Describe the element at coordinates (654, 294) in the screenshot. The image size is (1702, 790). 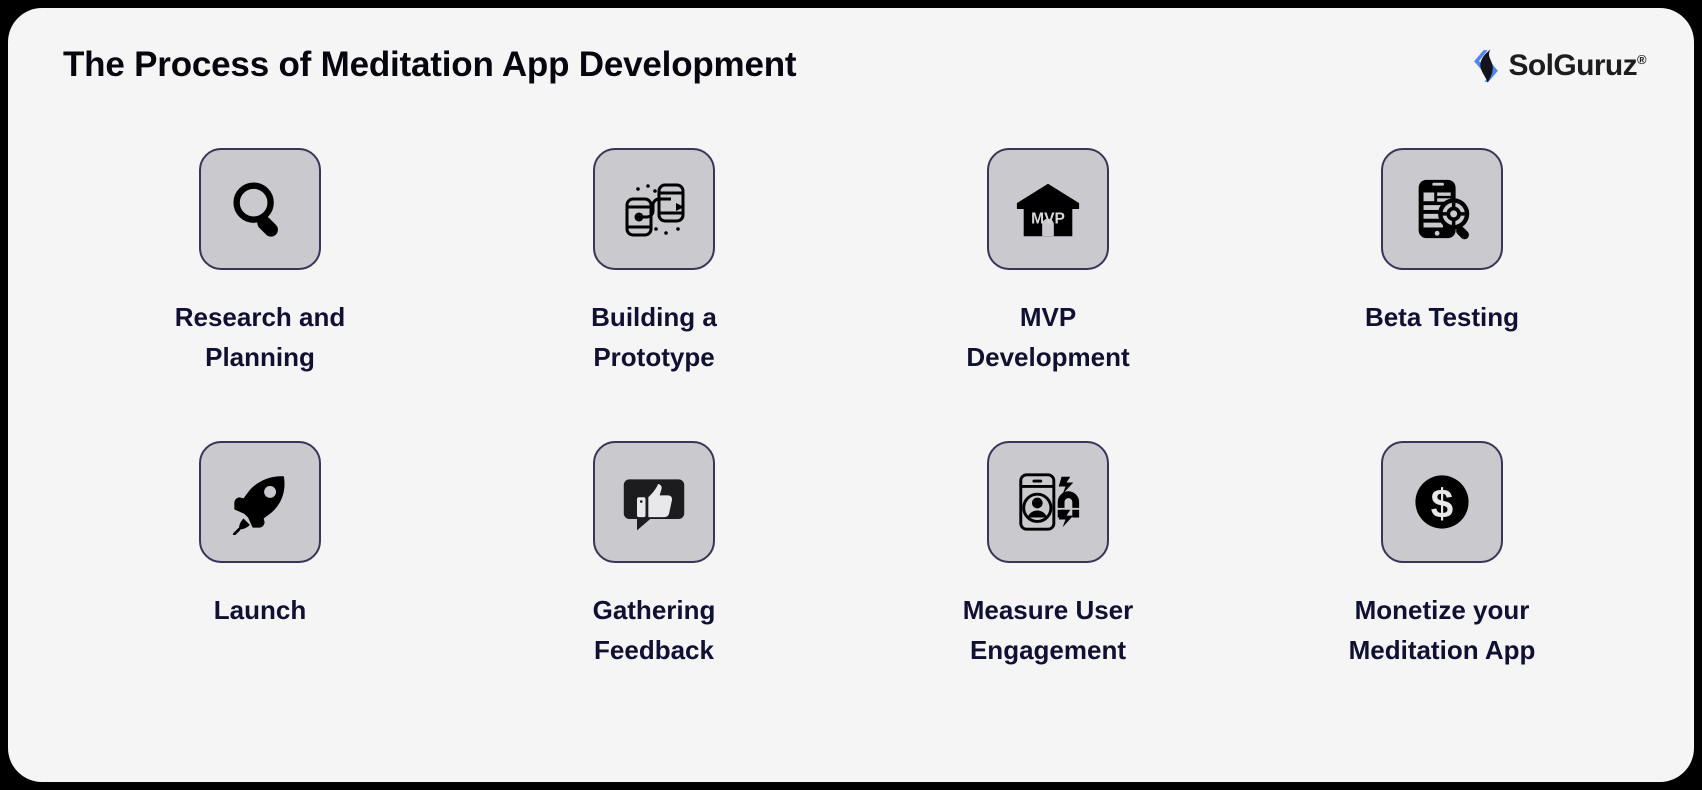
I see `step-building-a-prototype: Building a Prototype` at that location.